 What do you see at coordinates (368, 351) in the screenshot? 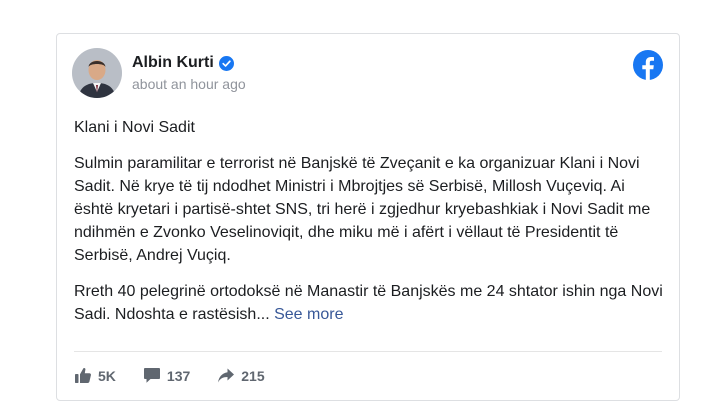
I see `divider` at bounding box center [368, 351].